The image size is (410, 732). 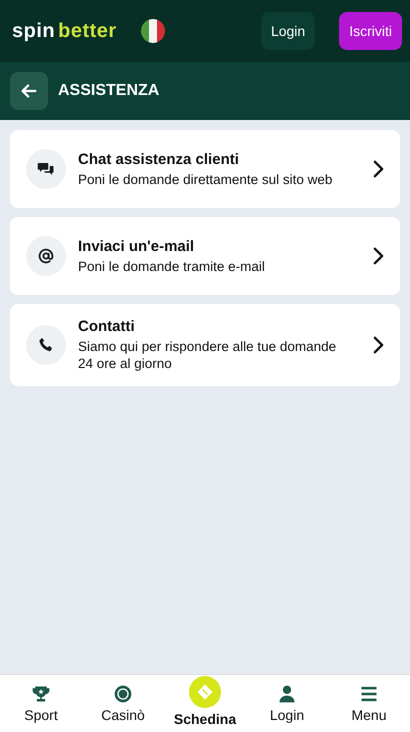 I want to click on nav-tab: Casinò, so click(x=123, y=703).